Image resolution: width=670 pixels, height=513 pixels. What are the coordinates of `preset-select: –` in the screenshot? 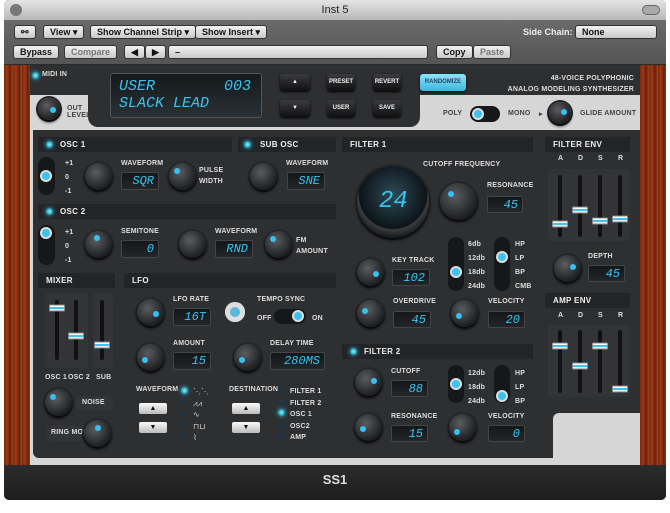 It's located at (298, 52).